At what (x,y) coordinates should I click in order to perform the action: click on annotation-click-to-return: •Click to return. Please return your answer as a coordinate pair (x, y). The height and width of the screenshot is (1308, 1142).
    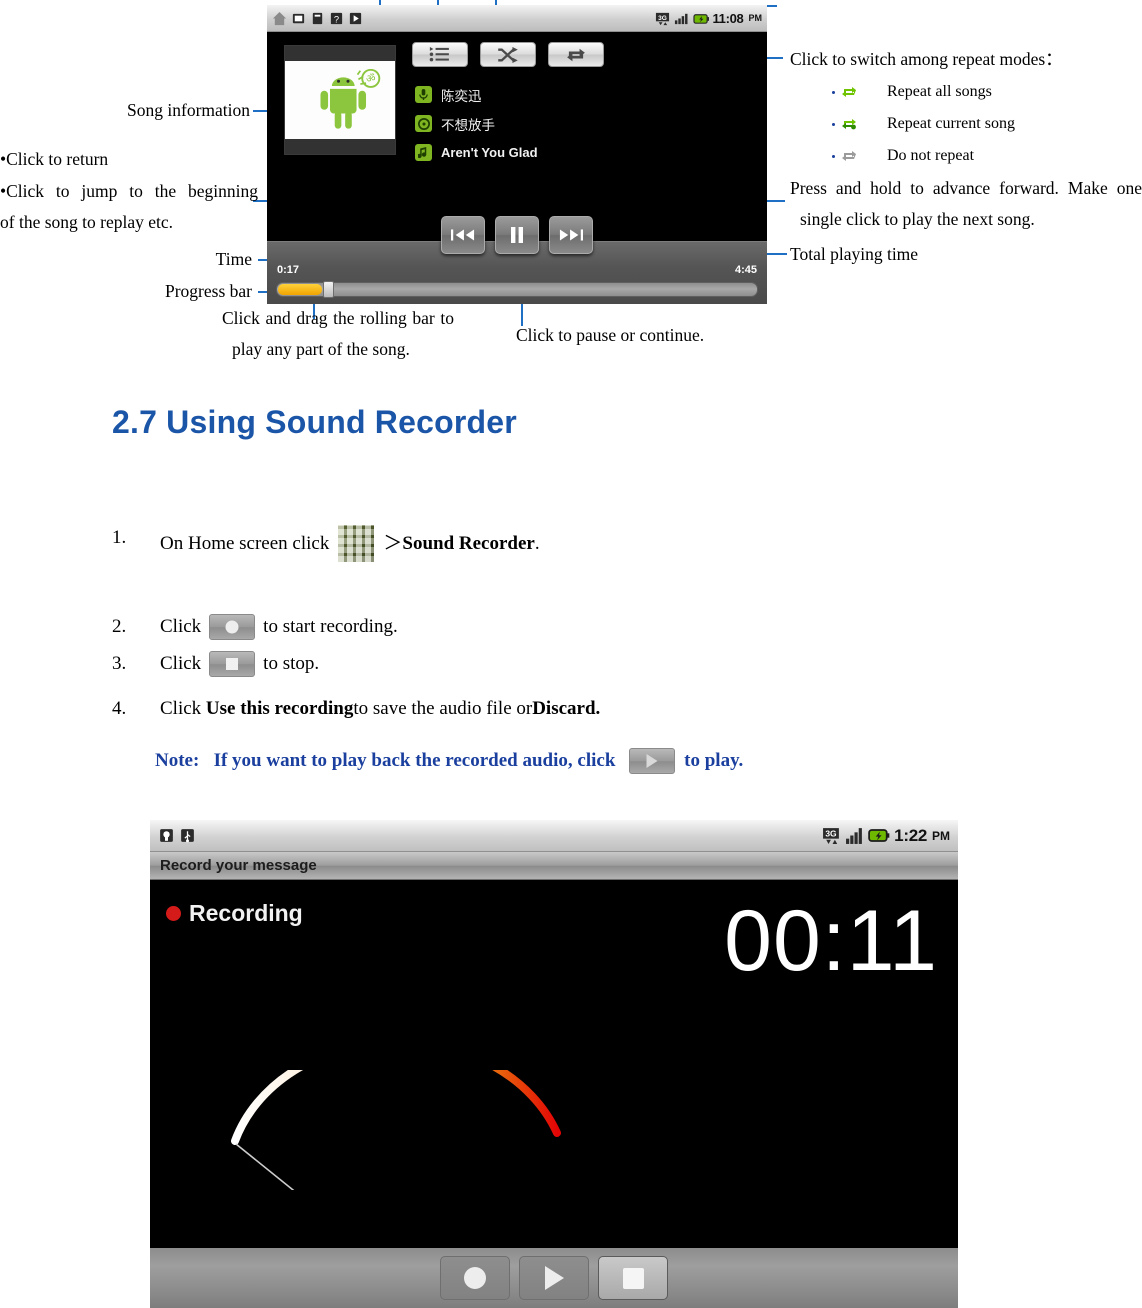
    Looking at the image, I should click on (54, 159).